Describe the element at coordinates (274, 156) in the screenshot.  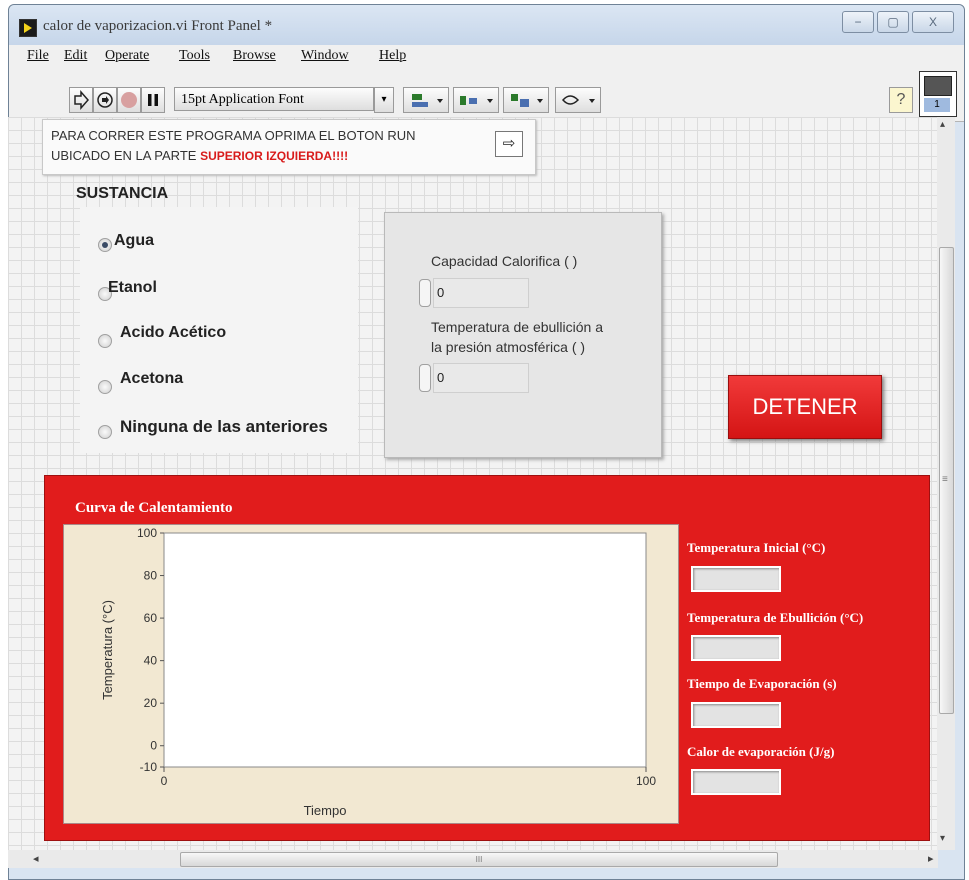
I see `instructions-highlight: SUPERIOR IZQUIERDA!!!!` at that location.